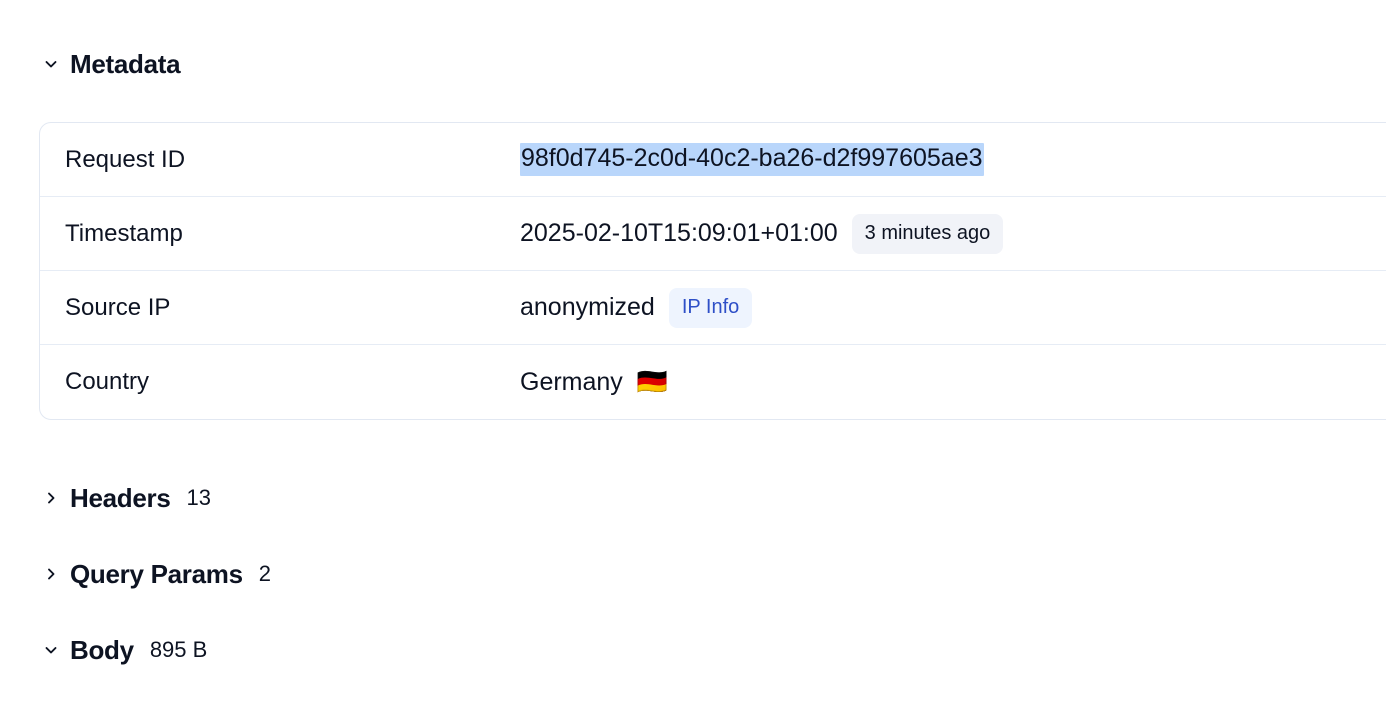 The image size is (1386, 704). I want to click on row-value-request-id: 98f0d745-2c0d-40c2-ba26-d2f997605ae3, so click(752, 159).